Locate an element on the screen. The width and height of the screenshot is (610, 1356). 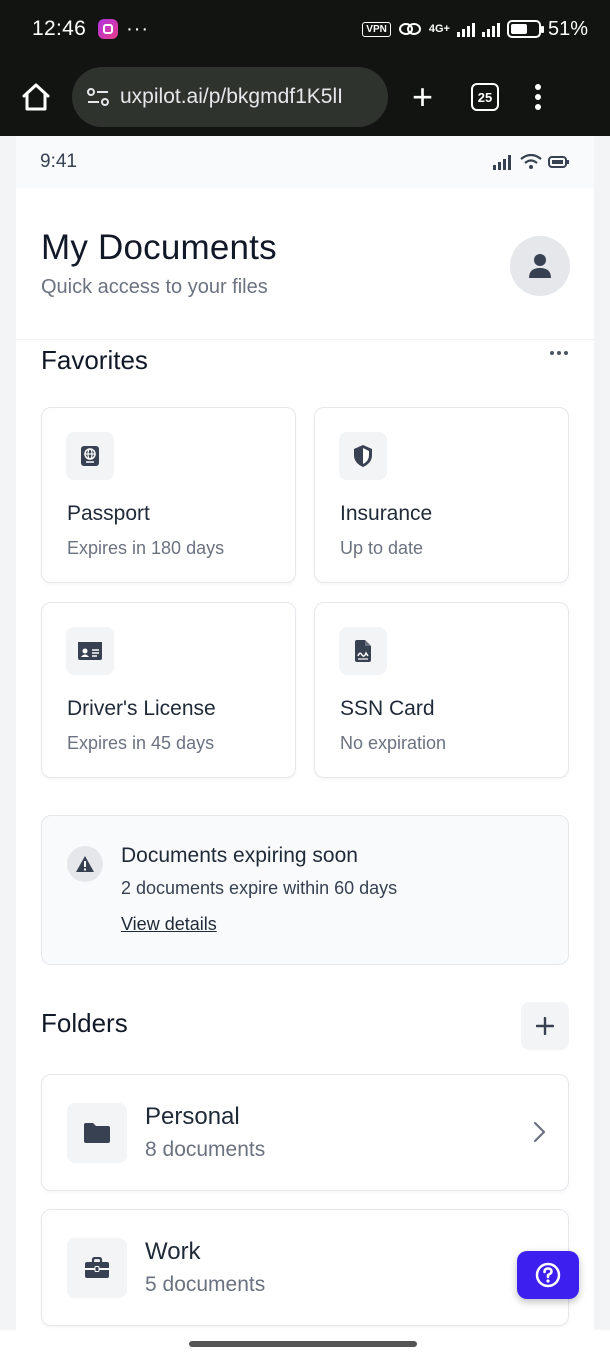
folder-name: Personal is located at coordinates (192, 1116).